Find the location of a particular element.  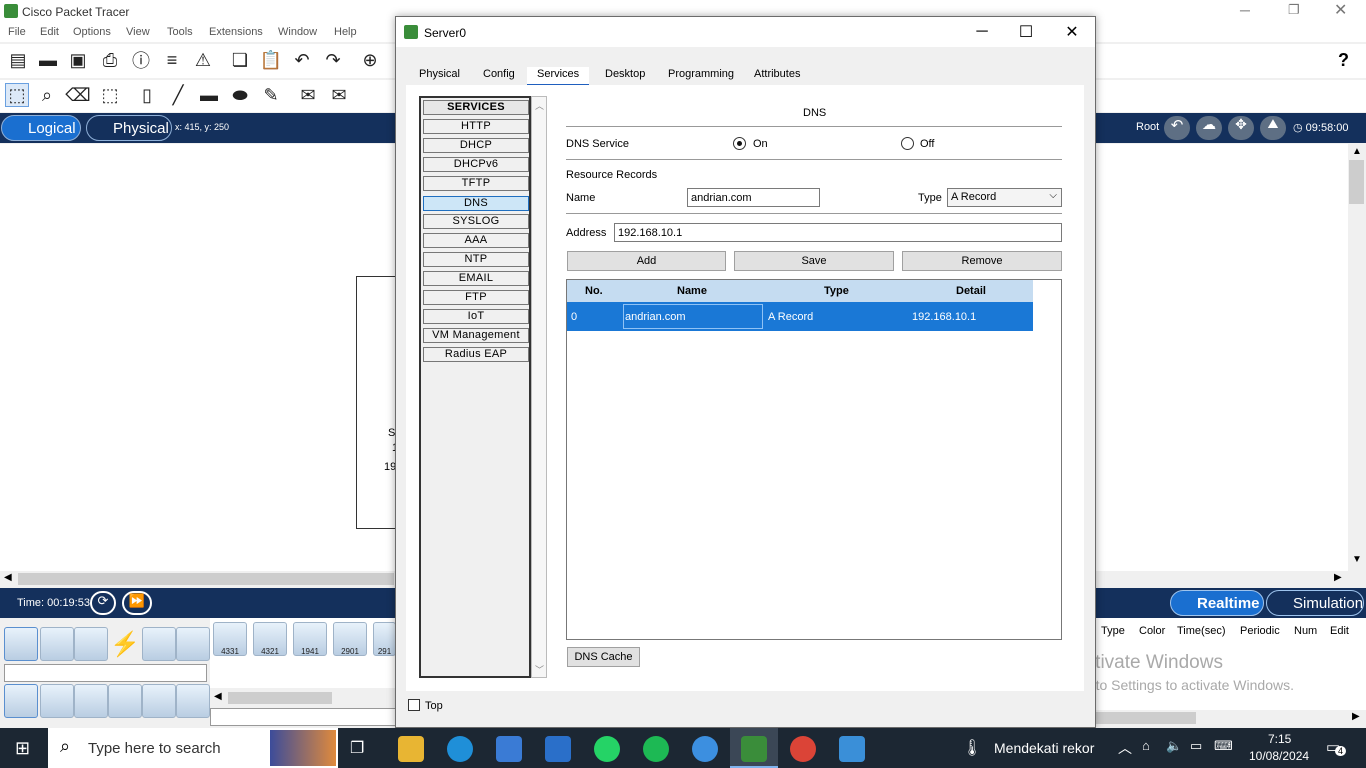

minimize-icon: ─ is located at coordinates (1245, 10).